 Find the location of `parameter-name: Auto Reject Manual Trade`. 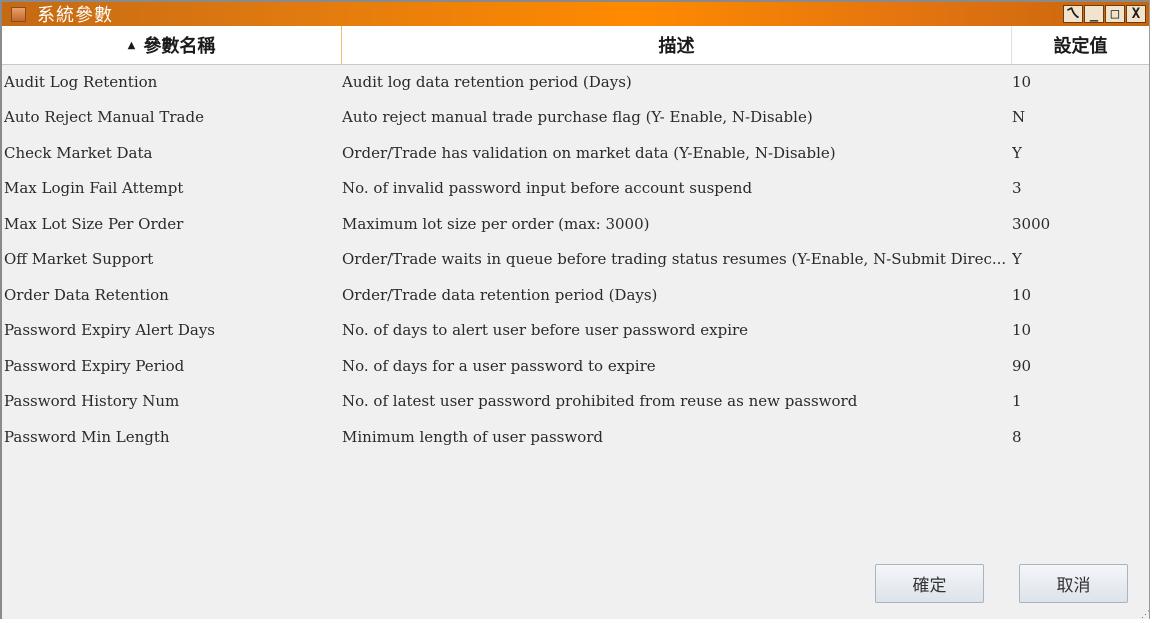

parameter-name: Auto Reject Manual Trade is located at coordinates (104, 117).